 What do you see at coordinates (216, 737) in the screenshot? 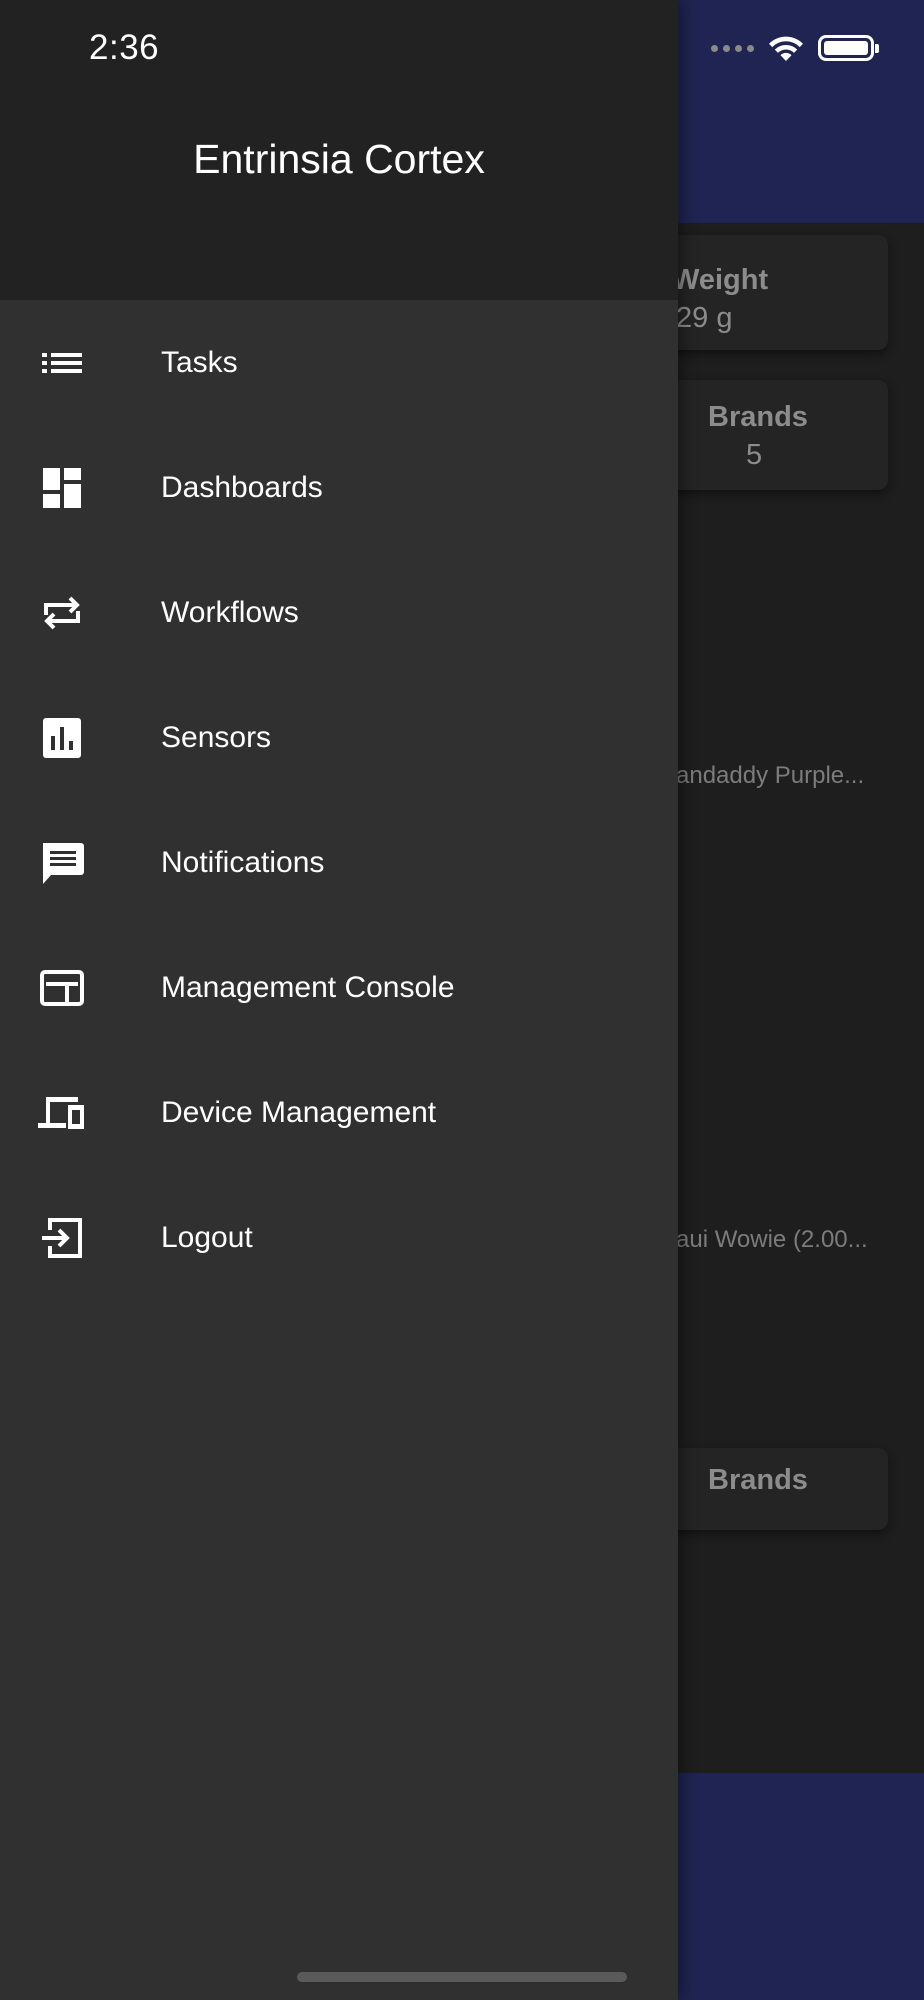
I see `menu-item-label: Sensors` at bounding box center [216, 737].